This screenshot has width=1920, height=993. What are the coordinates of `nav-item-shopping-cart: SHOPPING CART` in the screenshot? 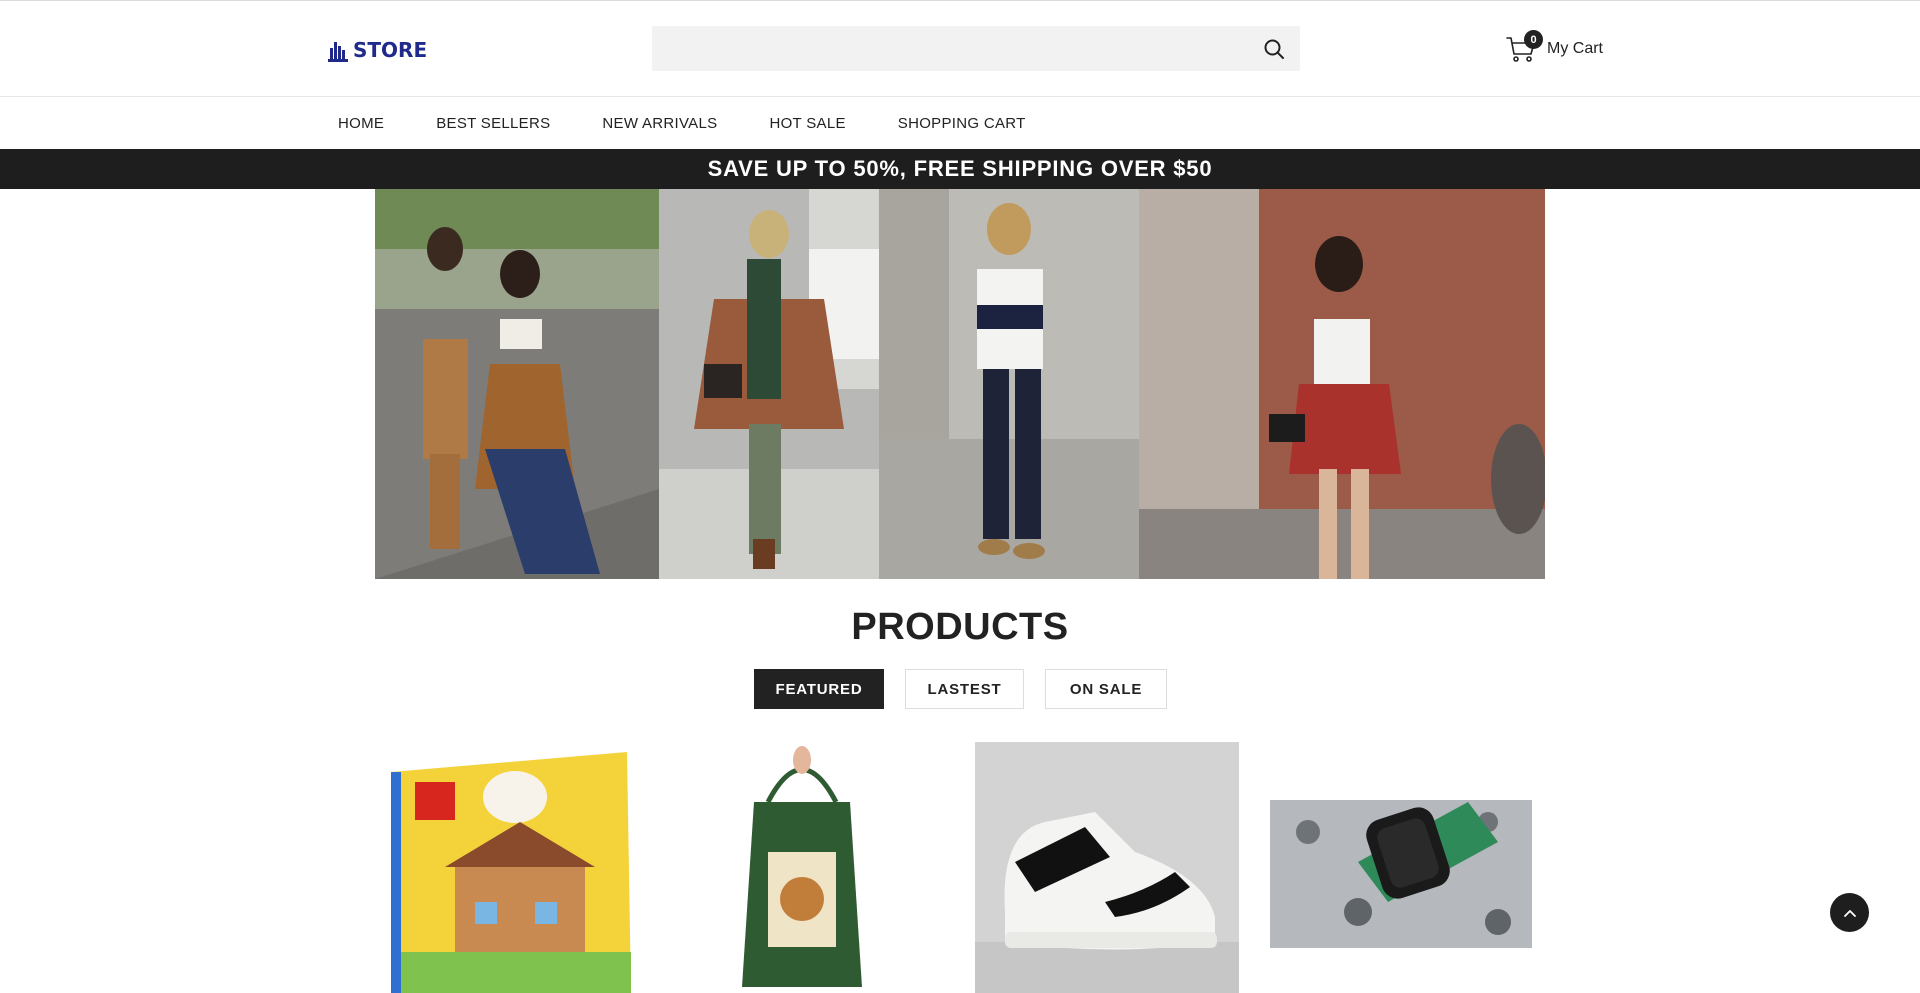 It's located at (962, 123).